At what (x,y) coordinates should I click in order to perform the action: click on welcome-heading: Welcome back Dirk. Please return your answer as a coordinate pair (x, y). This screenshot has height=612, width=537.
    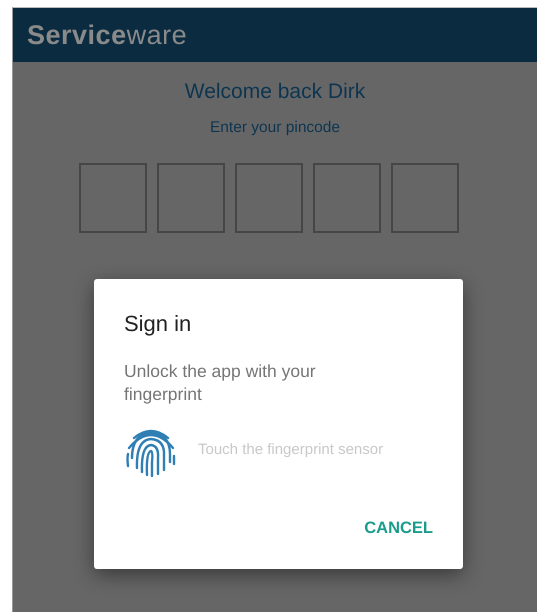
    Looking at the image, I should click on (275, 92).